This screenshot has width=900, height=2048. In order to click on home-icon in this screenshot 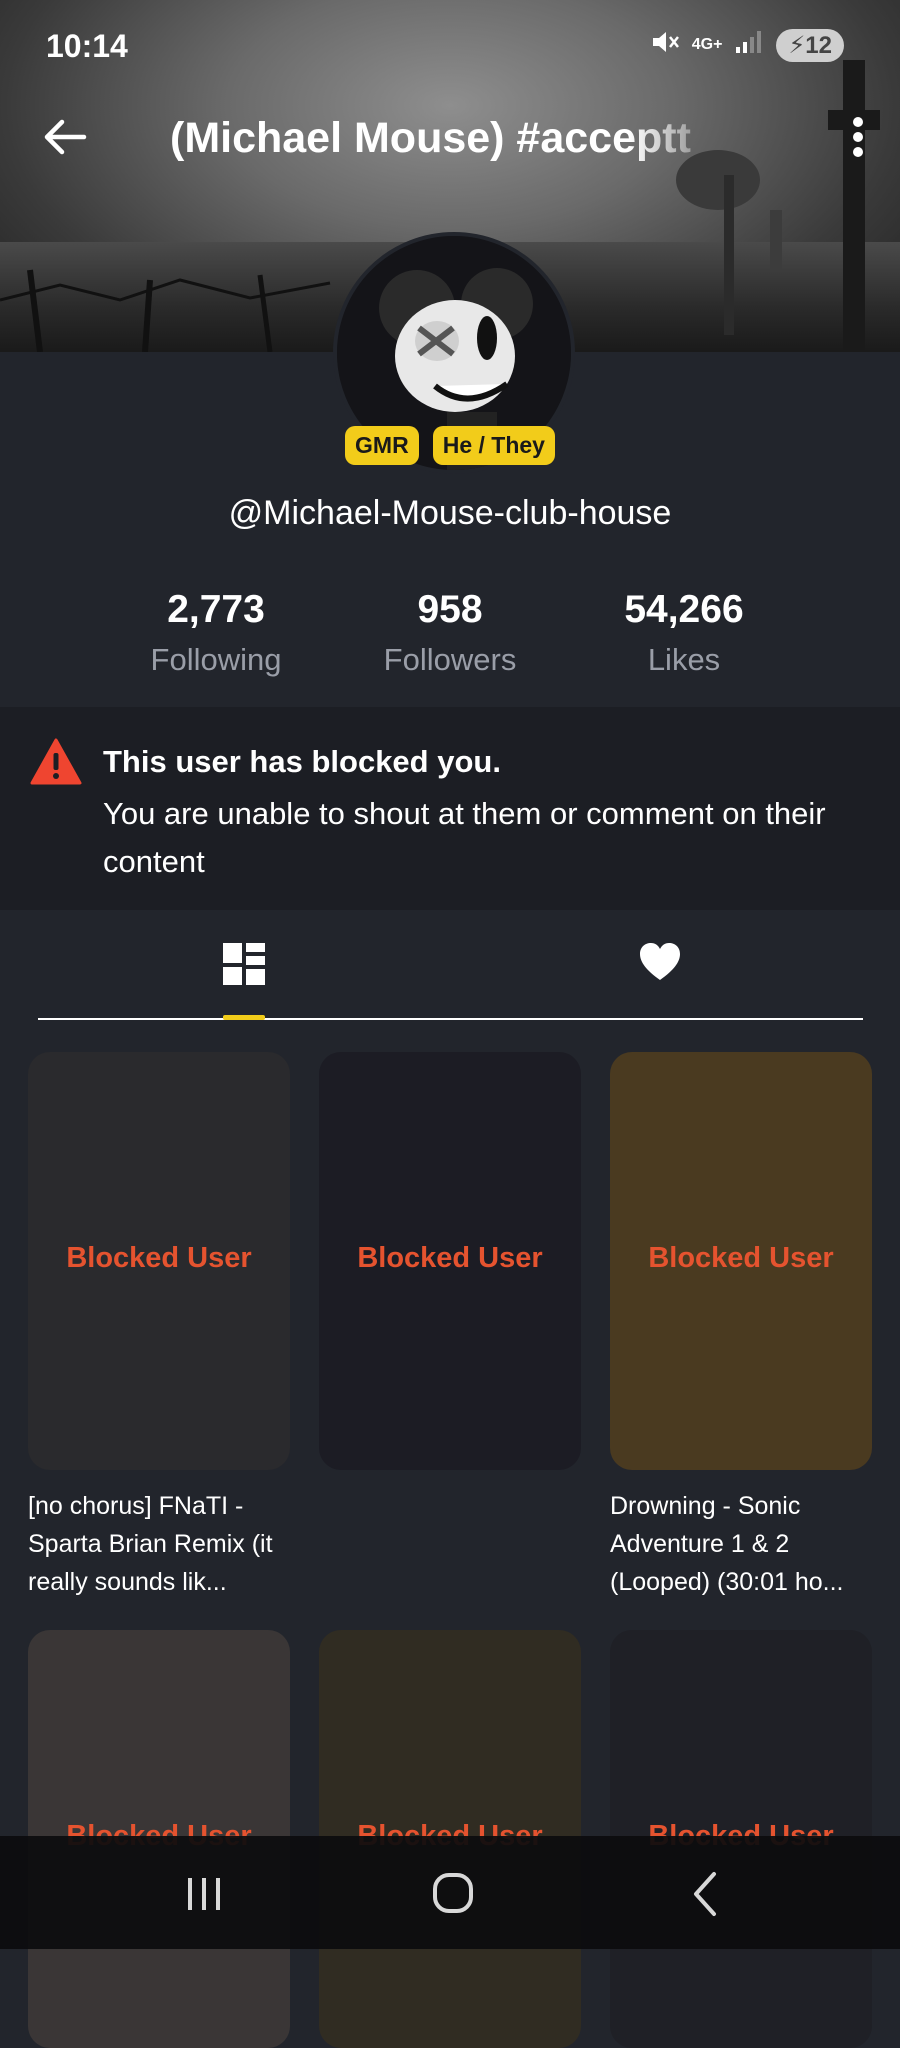, I will do `click(453, 1893)`.